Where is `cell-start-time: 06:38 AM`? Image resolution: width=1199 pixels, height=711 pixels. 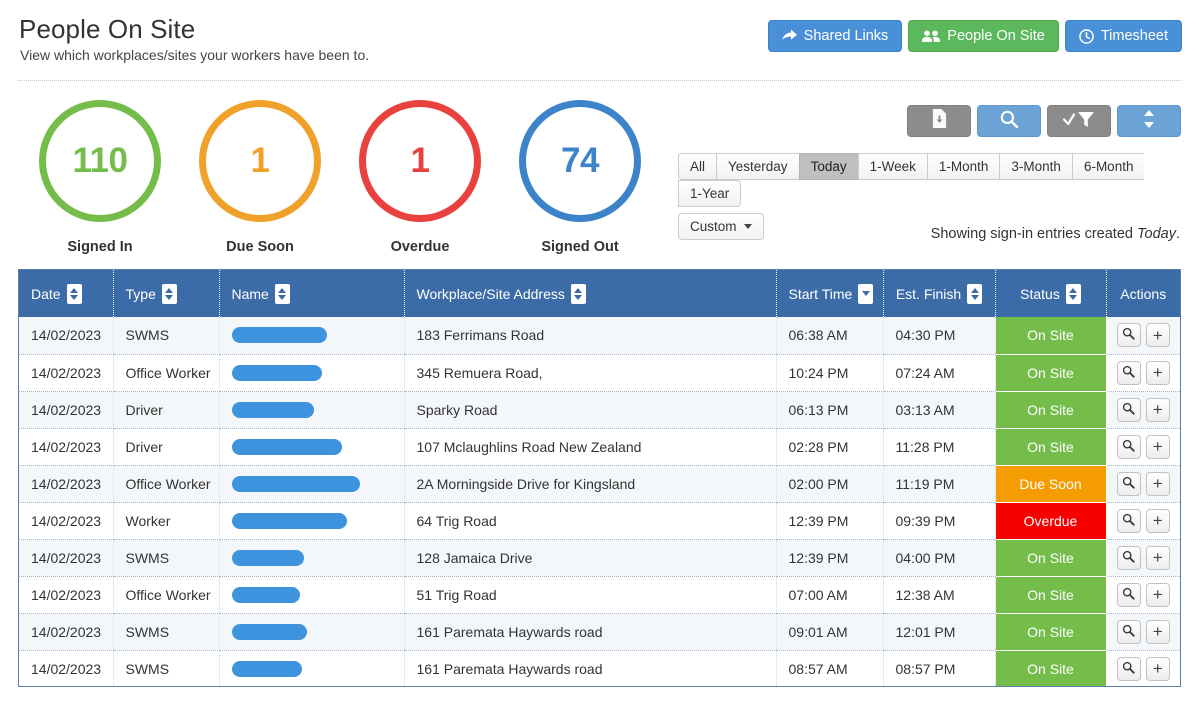 cell-start-time: 06:38 AM is located at coordinates (830, 336).